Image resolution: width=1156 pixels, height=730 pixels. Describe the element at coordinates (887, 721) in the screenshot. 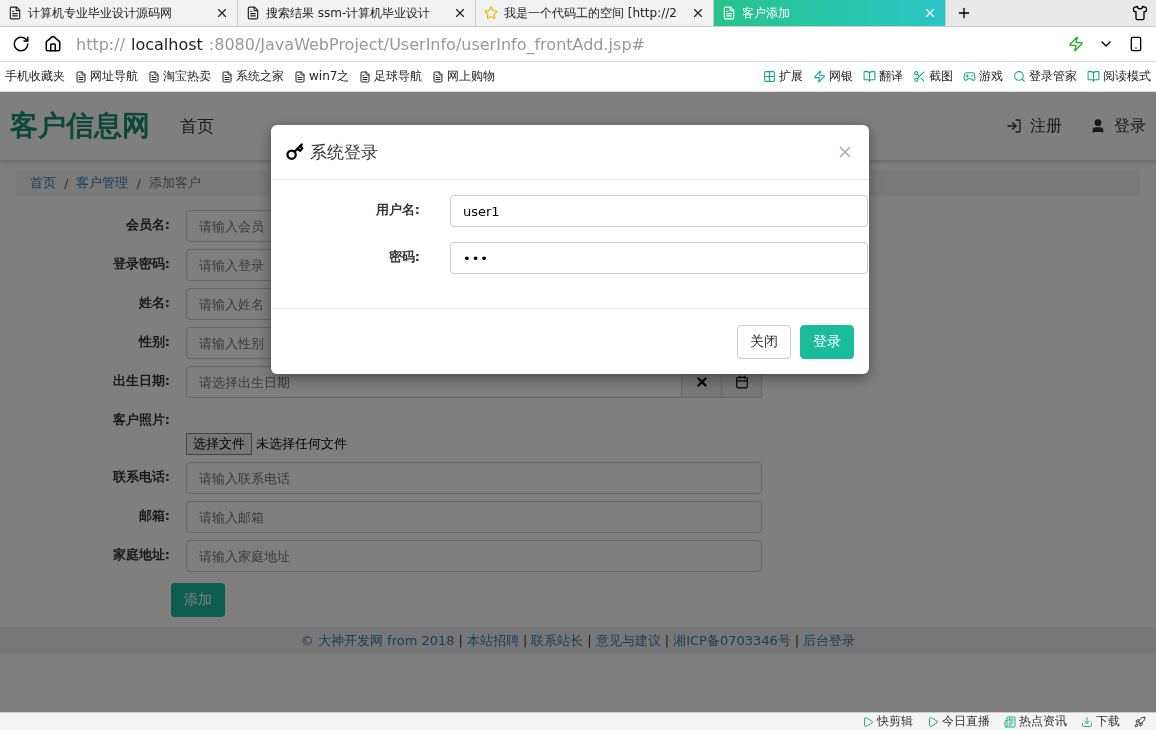

I see `status-item: 快剪辑` at that location.